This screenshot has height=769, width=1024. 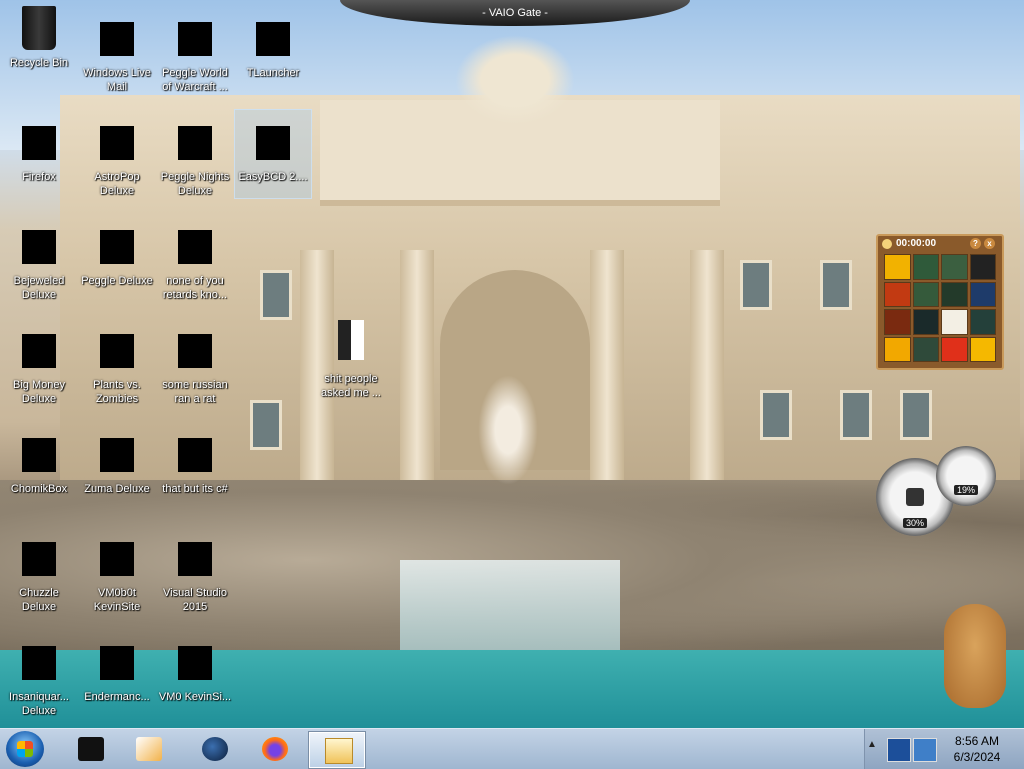 What do you see at coordinates (39, 682) in the screenshot?
I see `desktop-icon-insaniquarium: Insaniquar... Deluxe` at bounding box center [39, 682].